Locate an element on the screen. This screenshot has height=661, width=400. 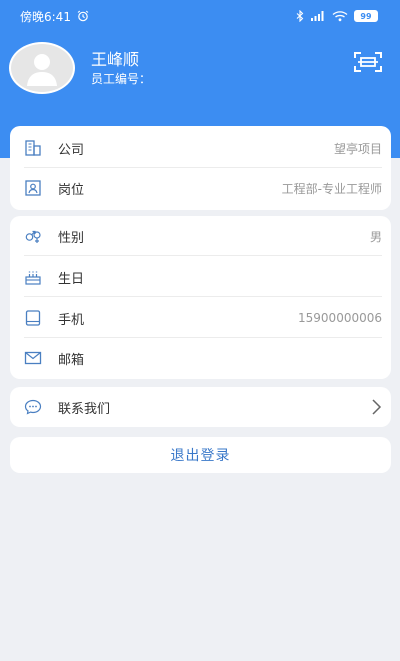
gender-value: 男 is located at coordinates (375, 236).